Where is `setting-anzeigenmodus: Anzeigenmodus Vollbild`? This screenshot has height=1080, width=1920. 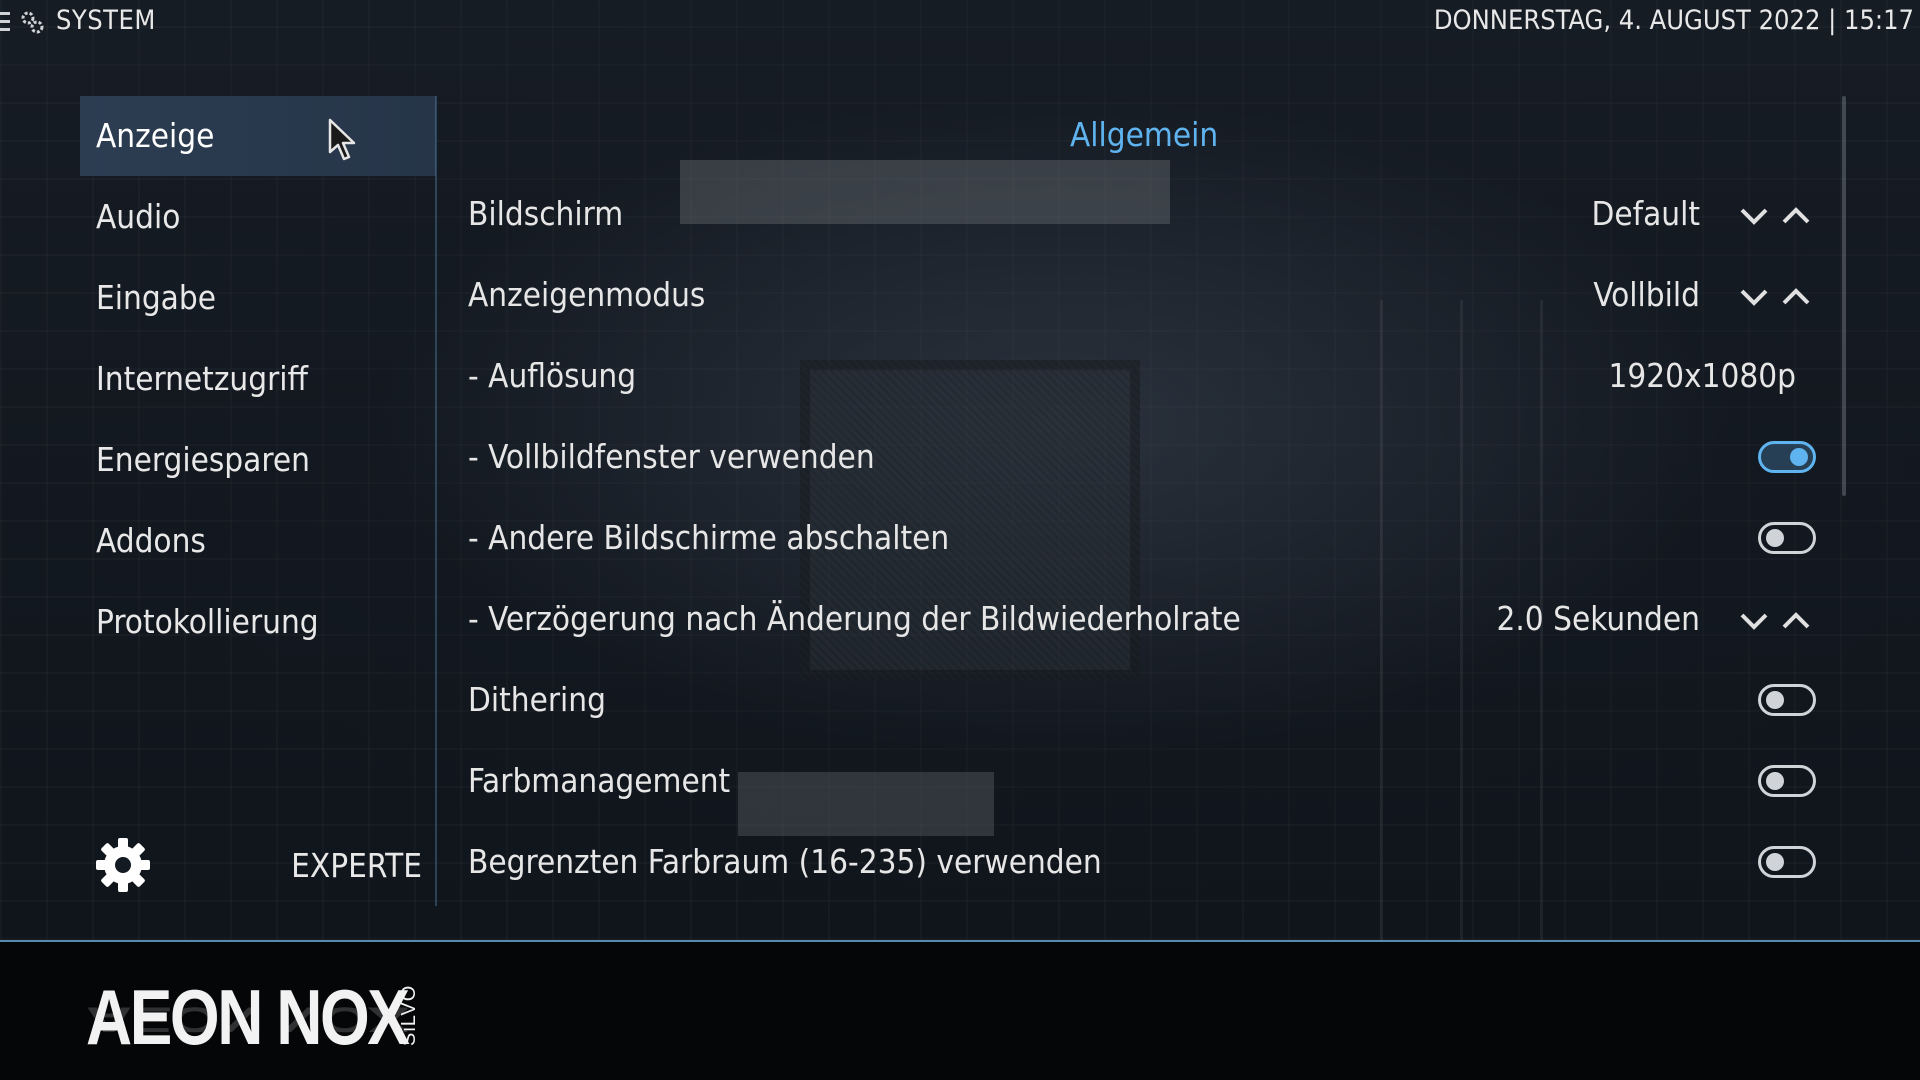
setting-anzeigenmodus: Anzeigenmodus Vollbild is located at coordinates (1148, 299).